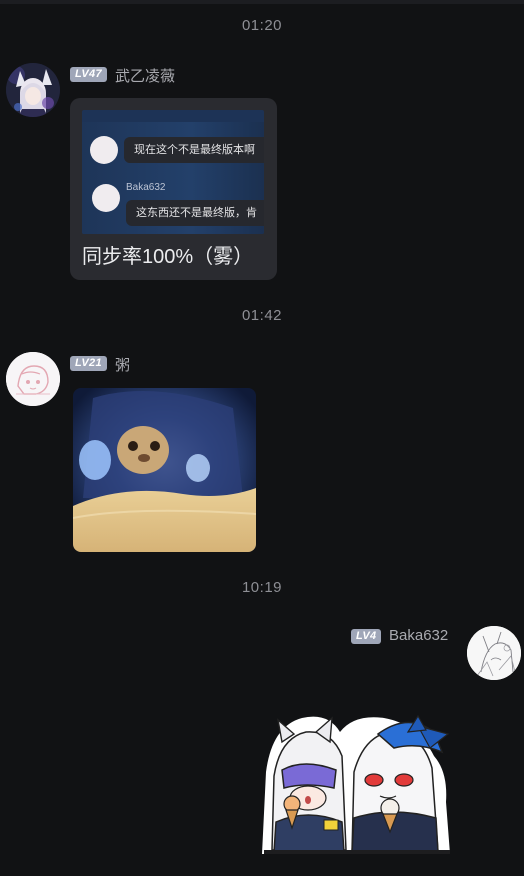 The width and height of the screenshot is (524, 876). What do you see at coordinates (418, 635) in the screenshot?
I see `sender-name: Baka632` at bounding box center [418, 635].